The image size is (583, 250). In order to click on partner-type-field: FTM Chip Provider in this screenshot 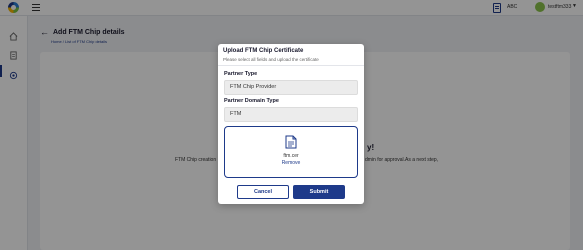, I will do `click(291, 87)`.